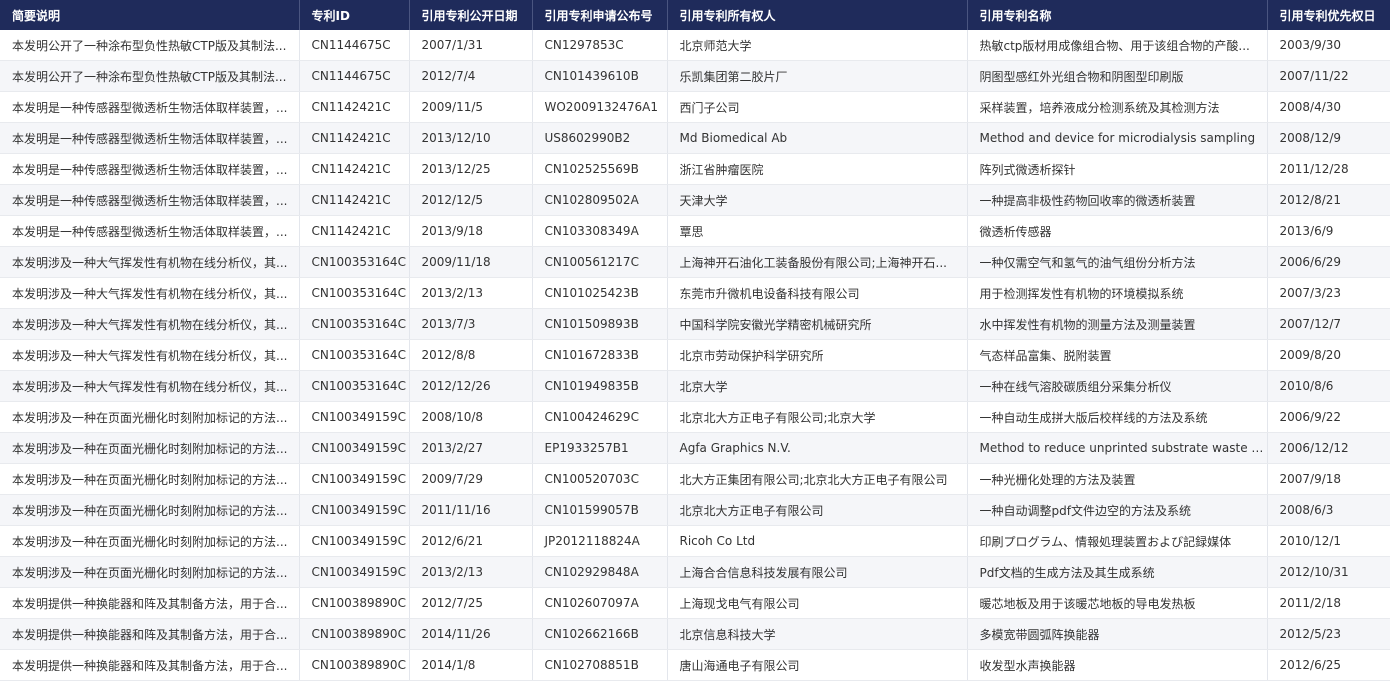 This screenshot has width=1390, height=681. I want to click on cell-cited-assignee: 西门子公司, so click(817, 107).